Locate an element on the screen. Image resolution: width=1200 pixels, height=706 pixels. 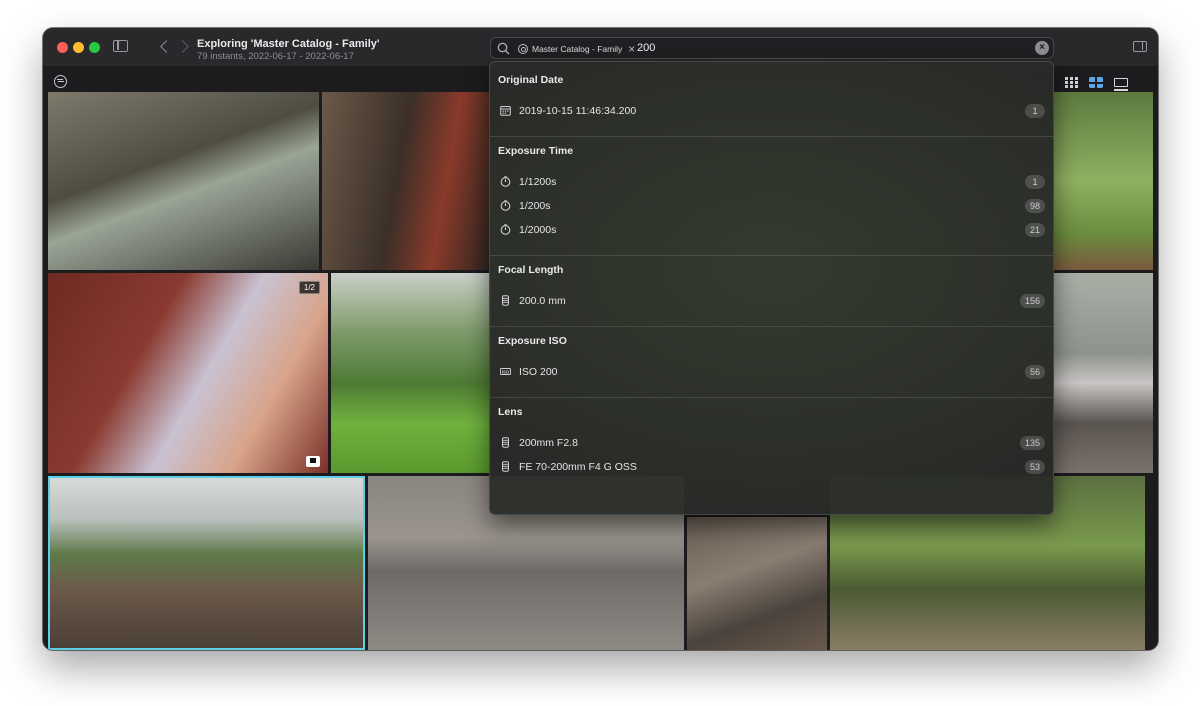
suggestion-count-badge: 56 is located at coordinates (1034, 372).